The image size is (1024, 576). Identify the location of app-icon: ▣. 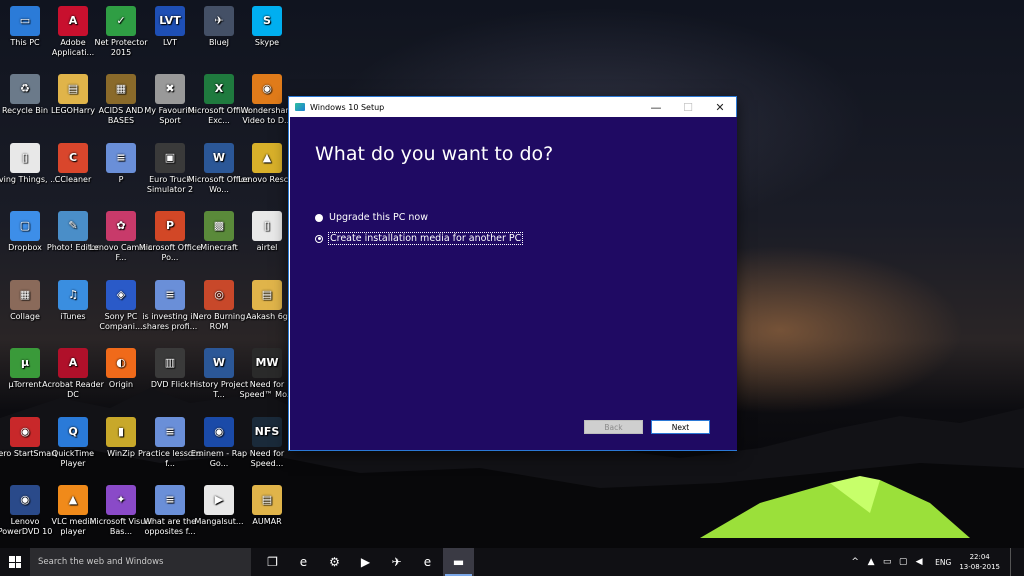
(170, 158).